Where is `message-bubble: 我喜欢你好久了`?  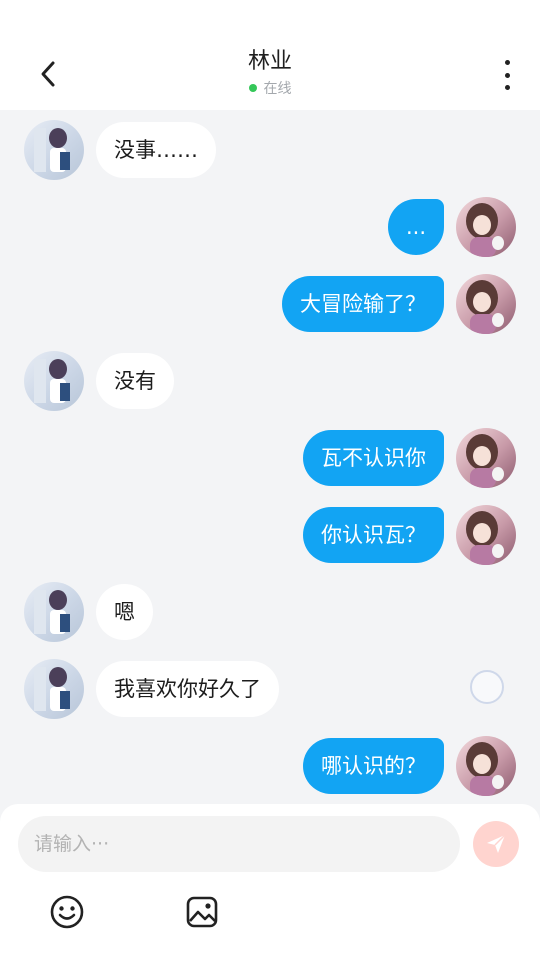 message-bubble: 我喜欢你好久了 is located at coordinates (187, 689).